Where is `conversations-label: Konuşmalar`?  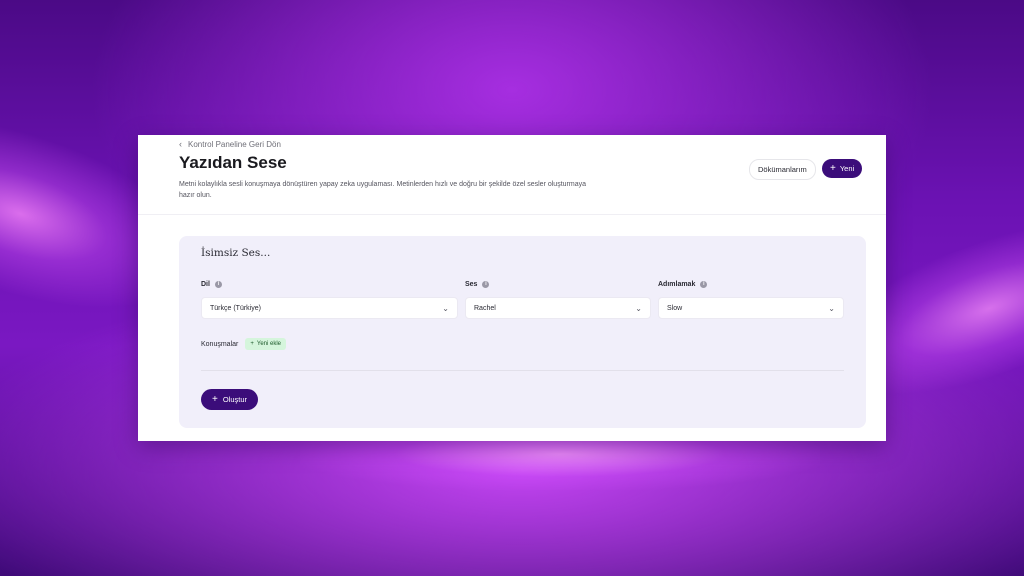 conversations-label: Konuşmalar is located at coordinates (220, 344).